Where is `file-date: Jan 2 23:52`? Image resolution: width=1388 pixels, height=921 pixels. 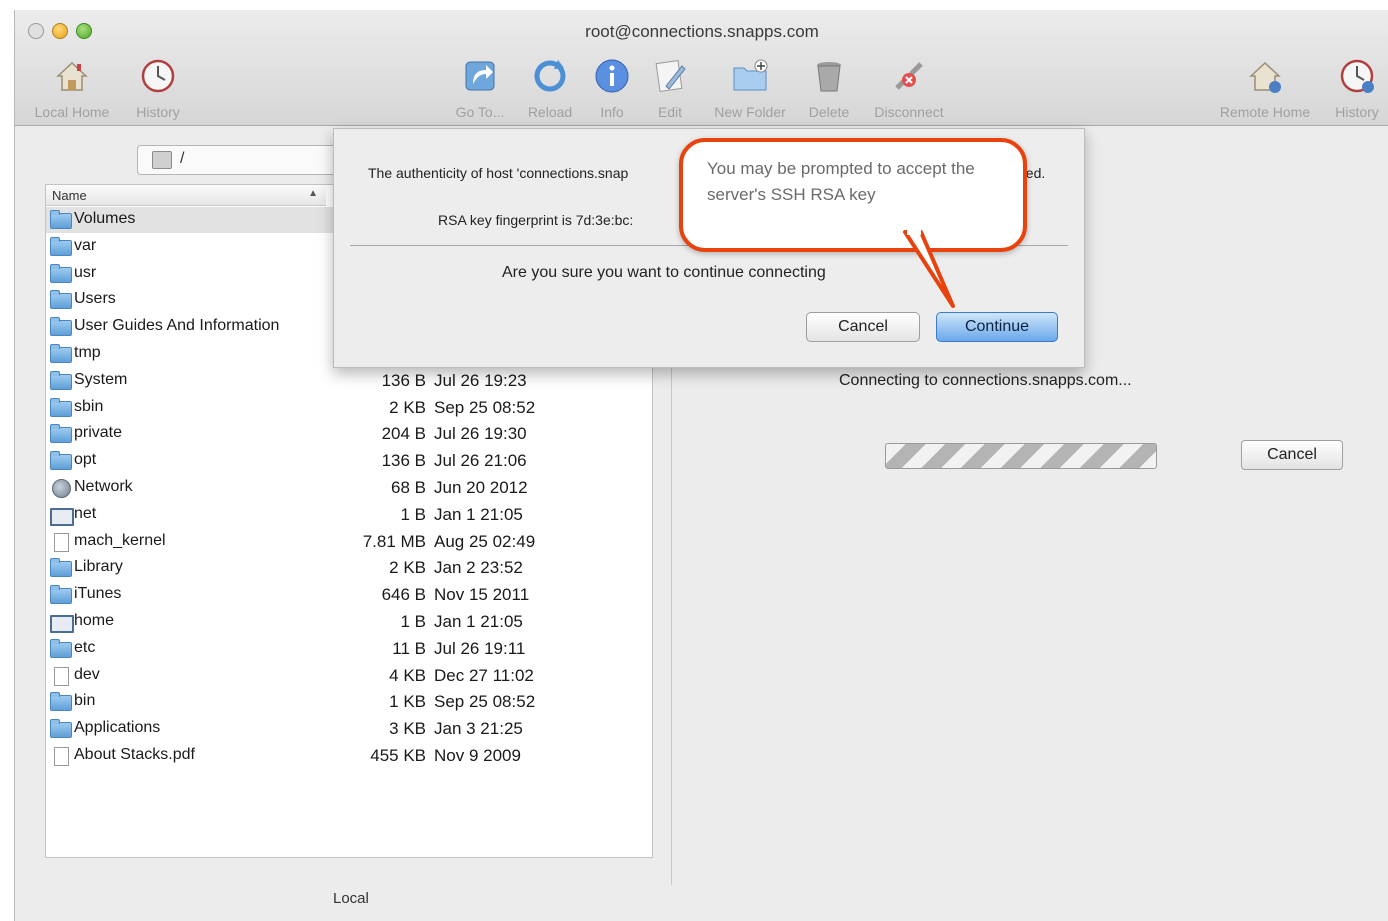 file-date: Jan 2 23:52 is located at coordinates (478, 568).